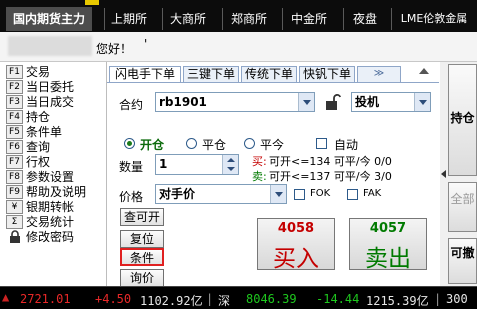  Describe the element at coordinates (397, 301) in the screenshot. I see `sz-index-turnover: 1215.39亿` at that location.